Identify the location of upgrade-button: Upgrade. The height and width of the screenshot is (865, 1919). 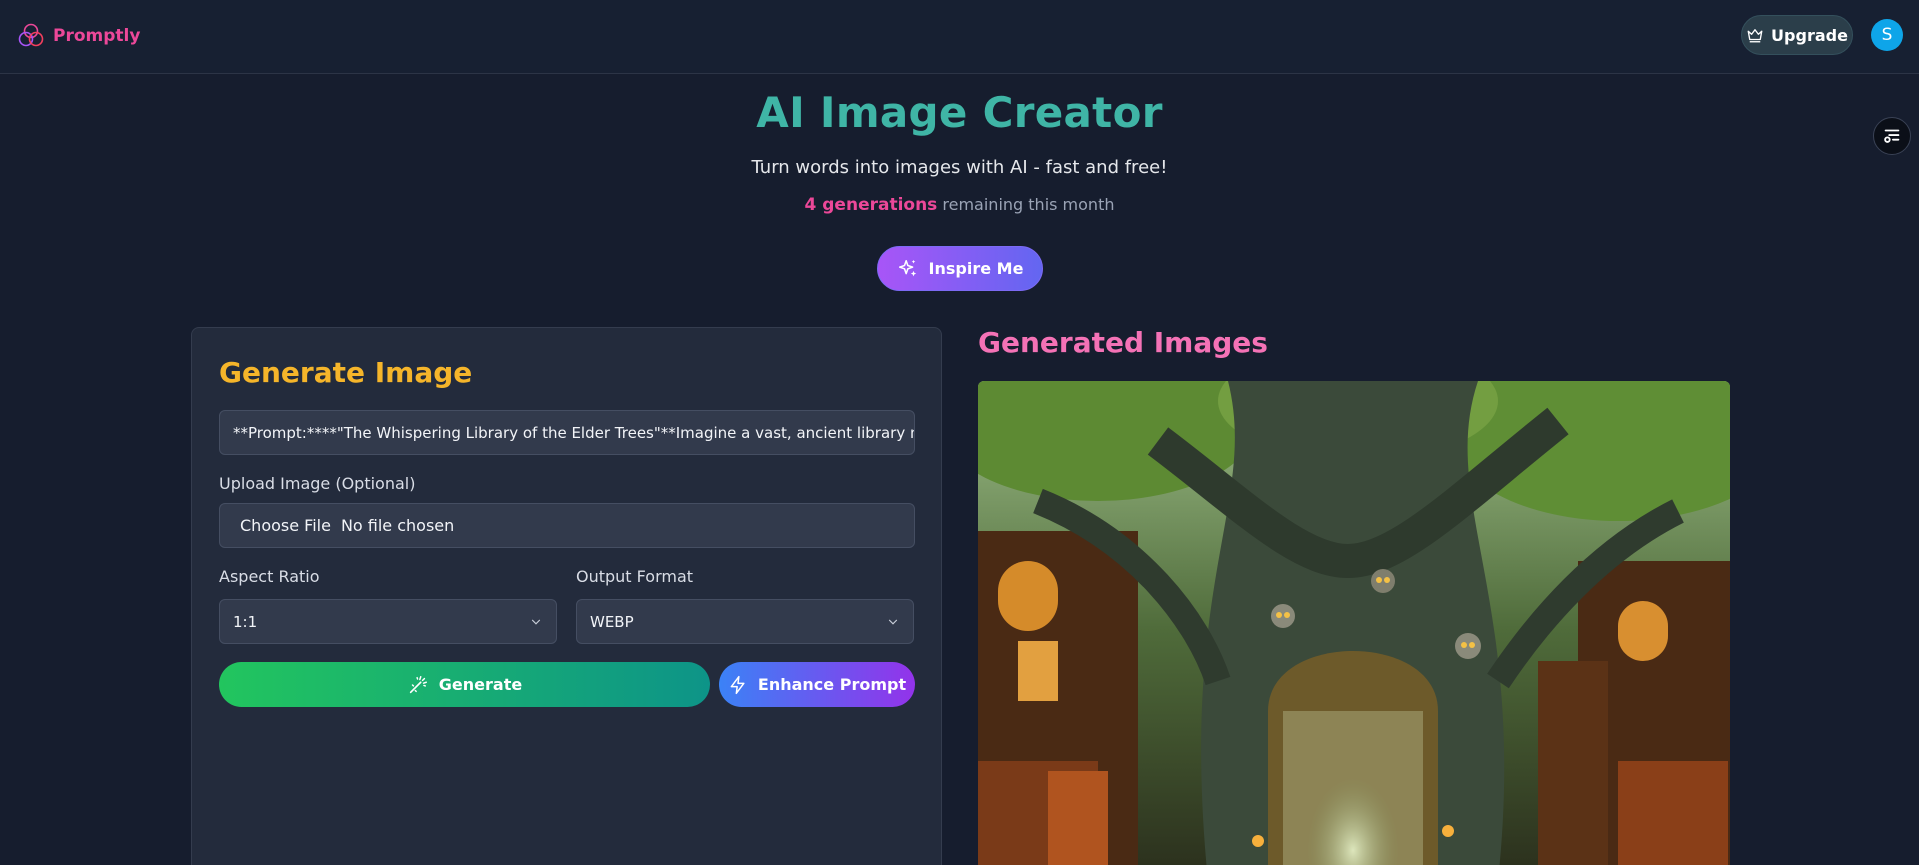
(1797, 35).